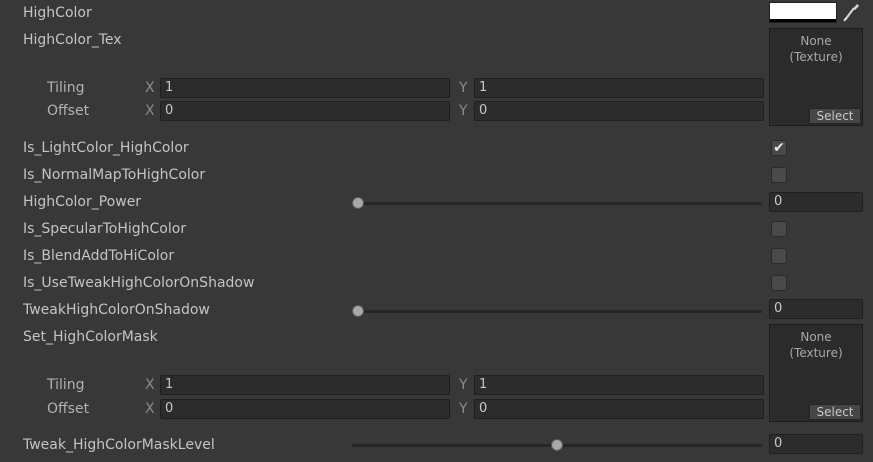 The image size is (873, 462). I want to click on offset-x-axis-label: X, so click(150, 111).